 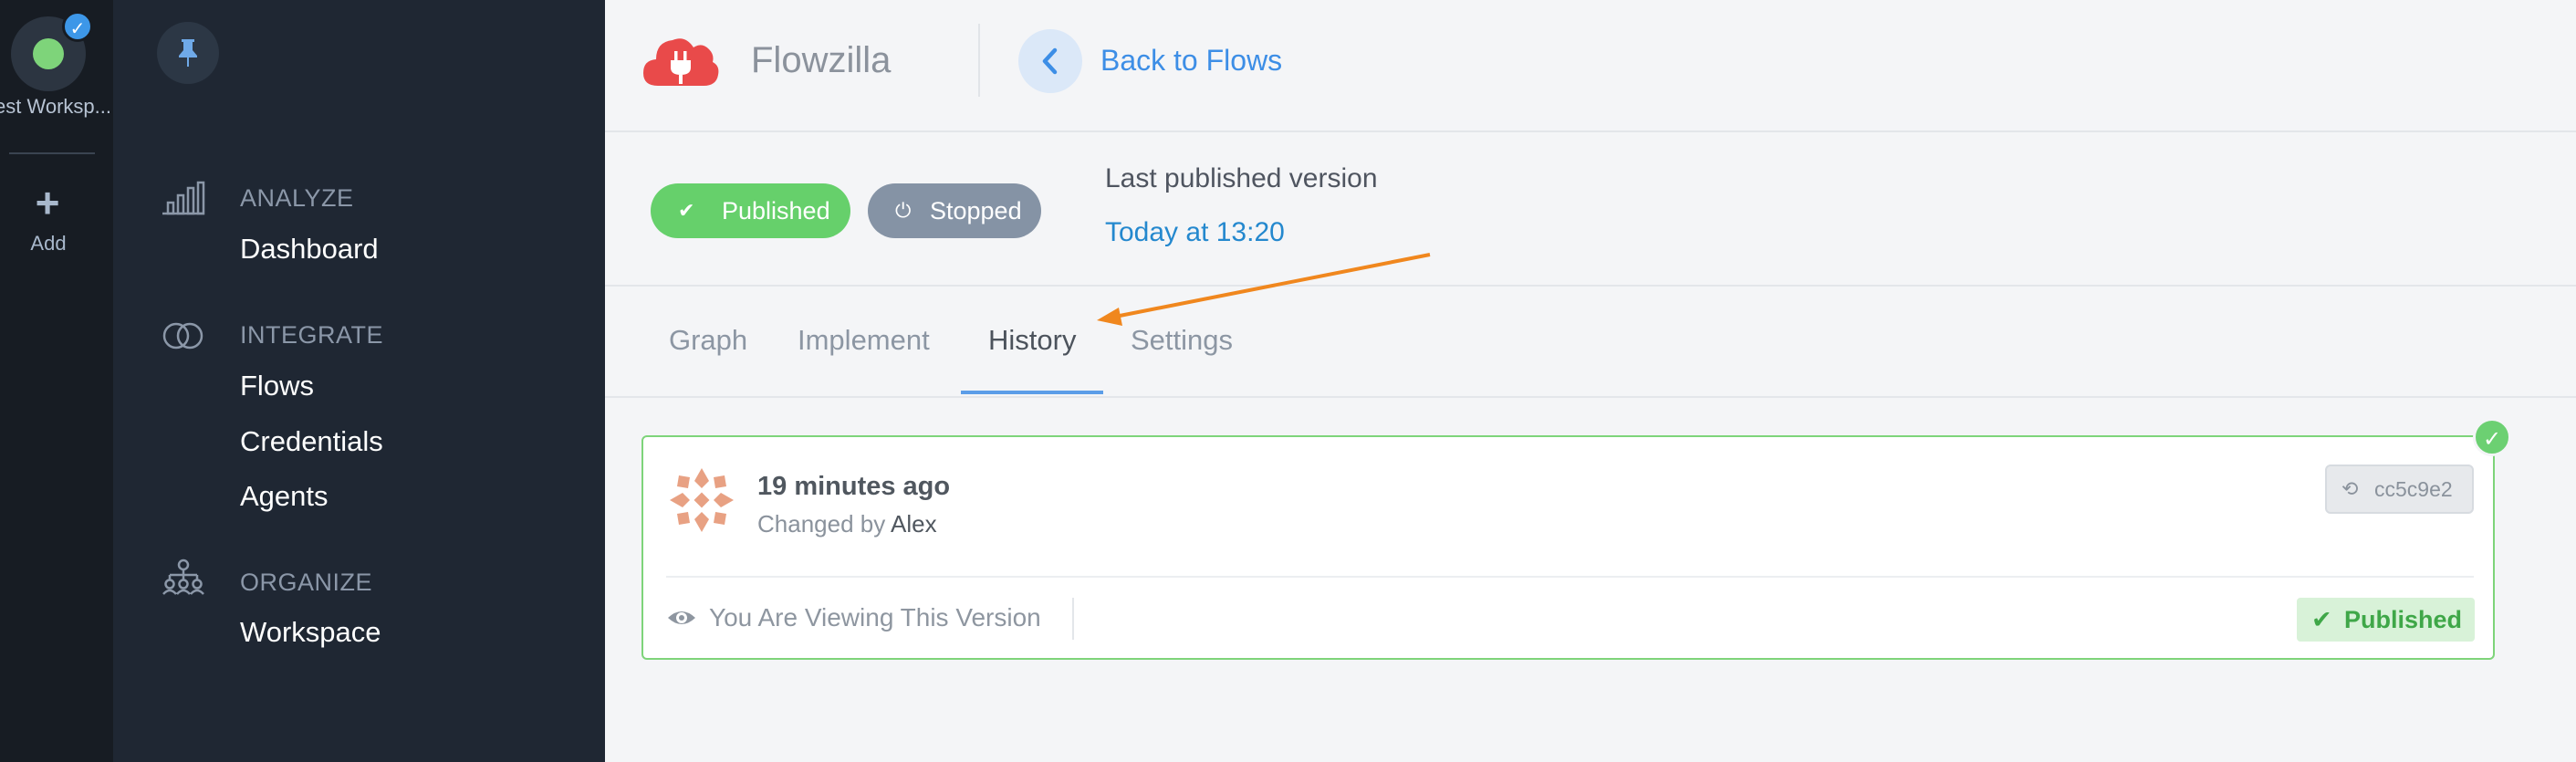 What do you see at coordinates (1032, 392) in the screenshot?
I see `active-tab-indicator` at bounding box center [1032, 392].